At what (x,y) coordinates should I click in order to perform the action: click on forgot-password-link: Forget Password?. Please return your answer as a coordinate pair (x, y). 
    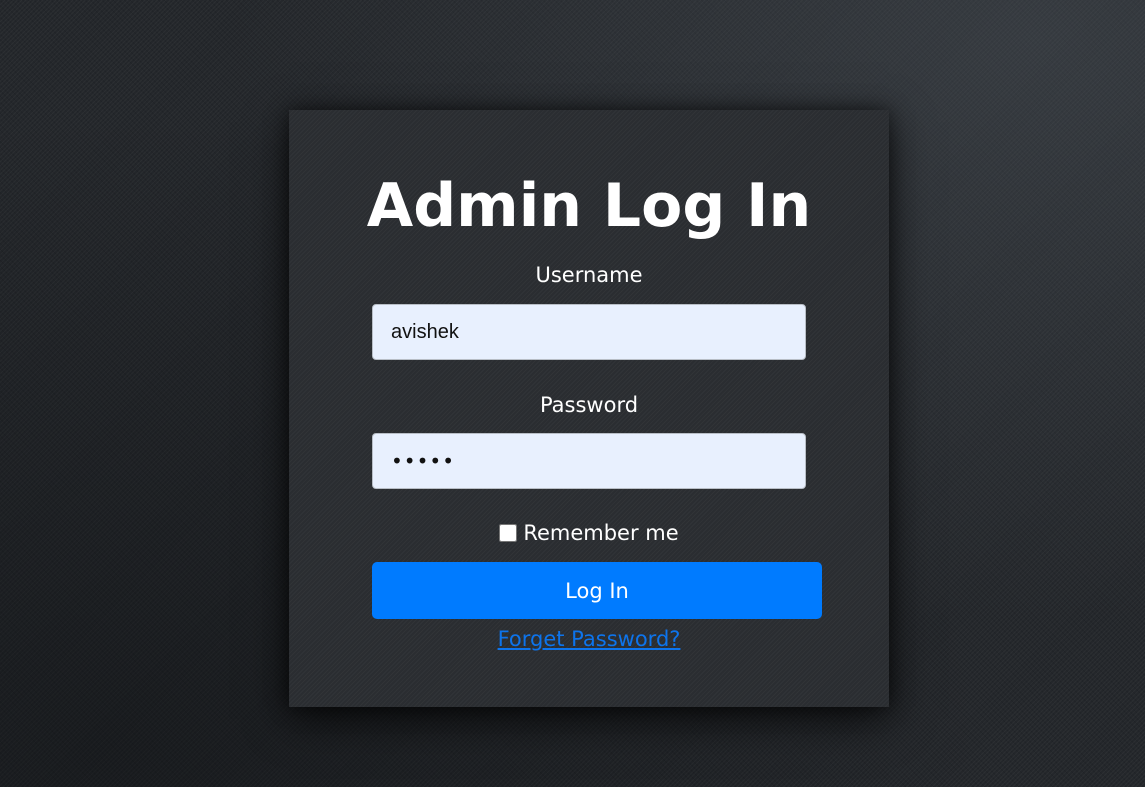
    Looking at the image, I should click on (589, 639).